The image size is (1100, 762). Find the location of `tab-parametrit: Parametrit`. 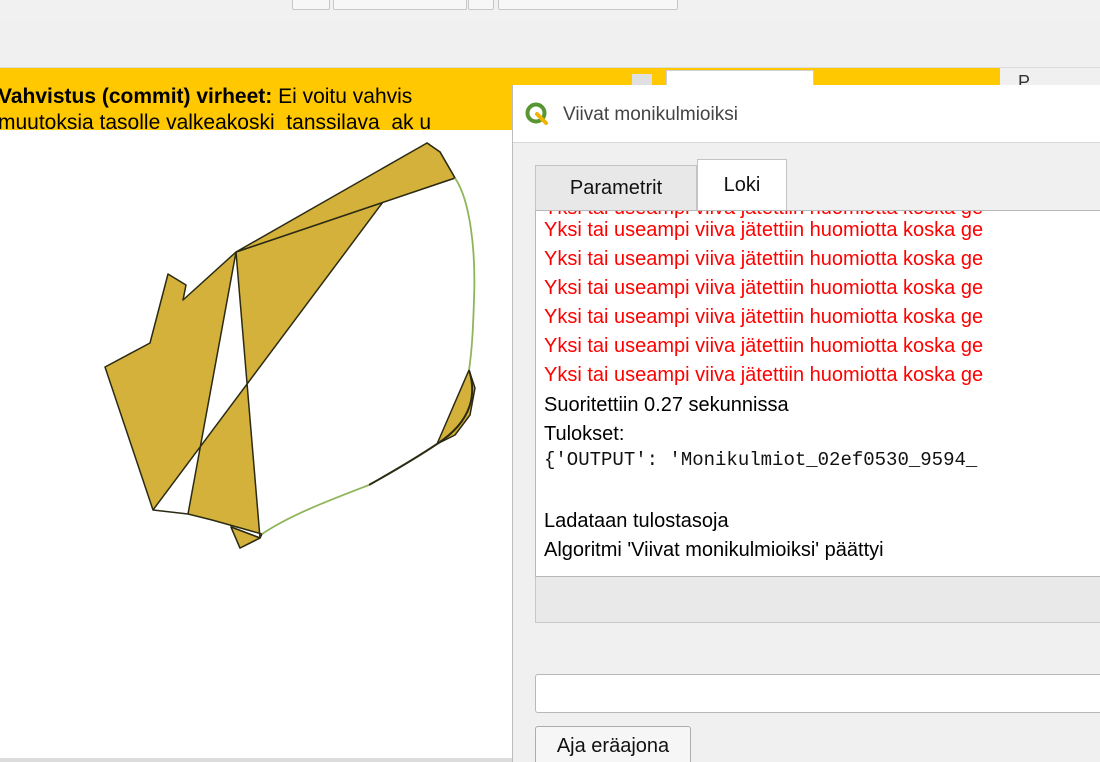

tab-parametrit: Parametrit is located at coordinates (616, 187).